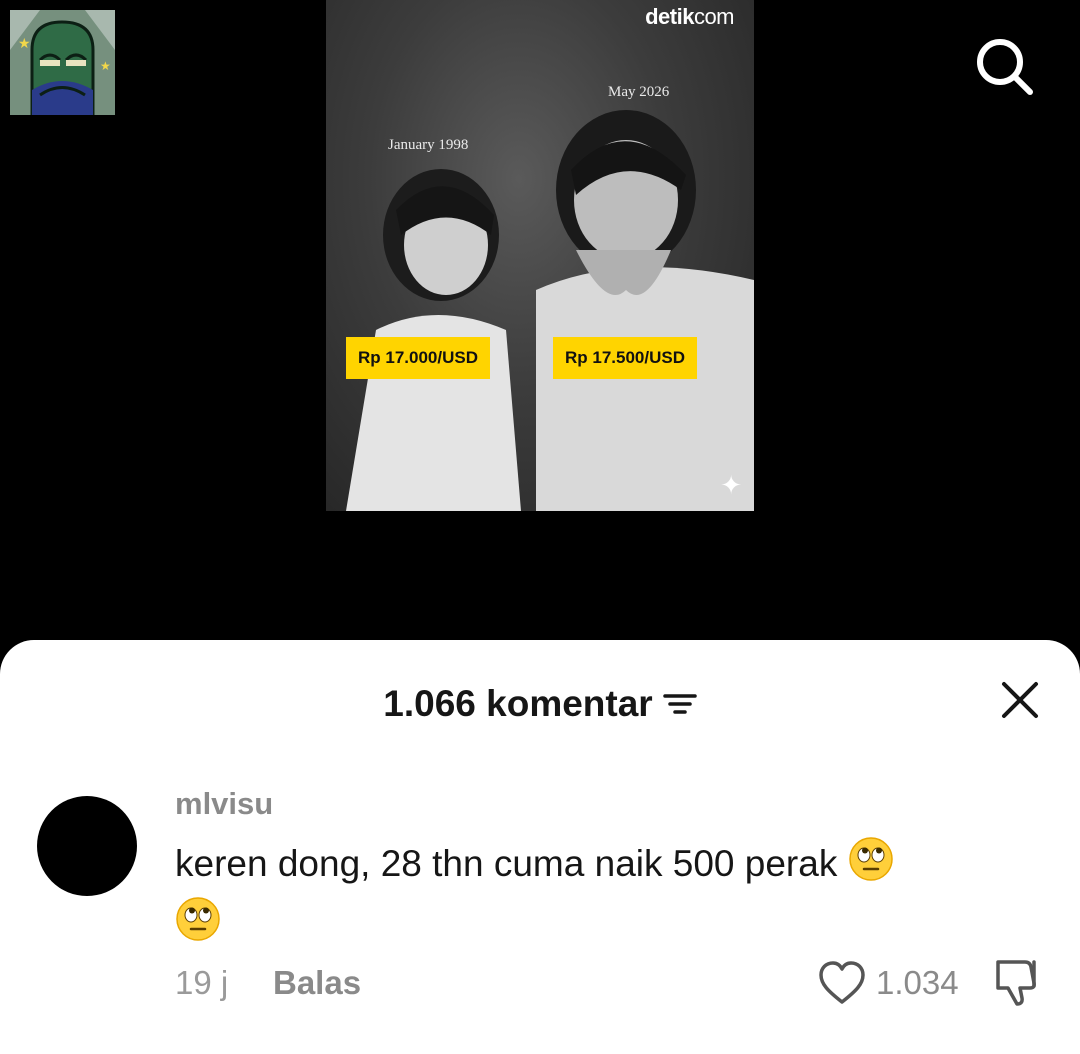 Image resolution: width=1080 pixels, height=1054 pixels. I want to click on date-label-left: January 1998, so click(428, 145).